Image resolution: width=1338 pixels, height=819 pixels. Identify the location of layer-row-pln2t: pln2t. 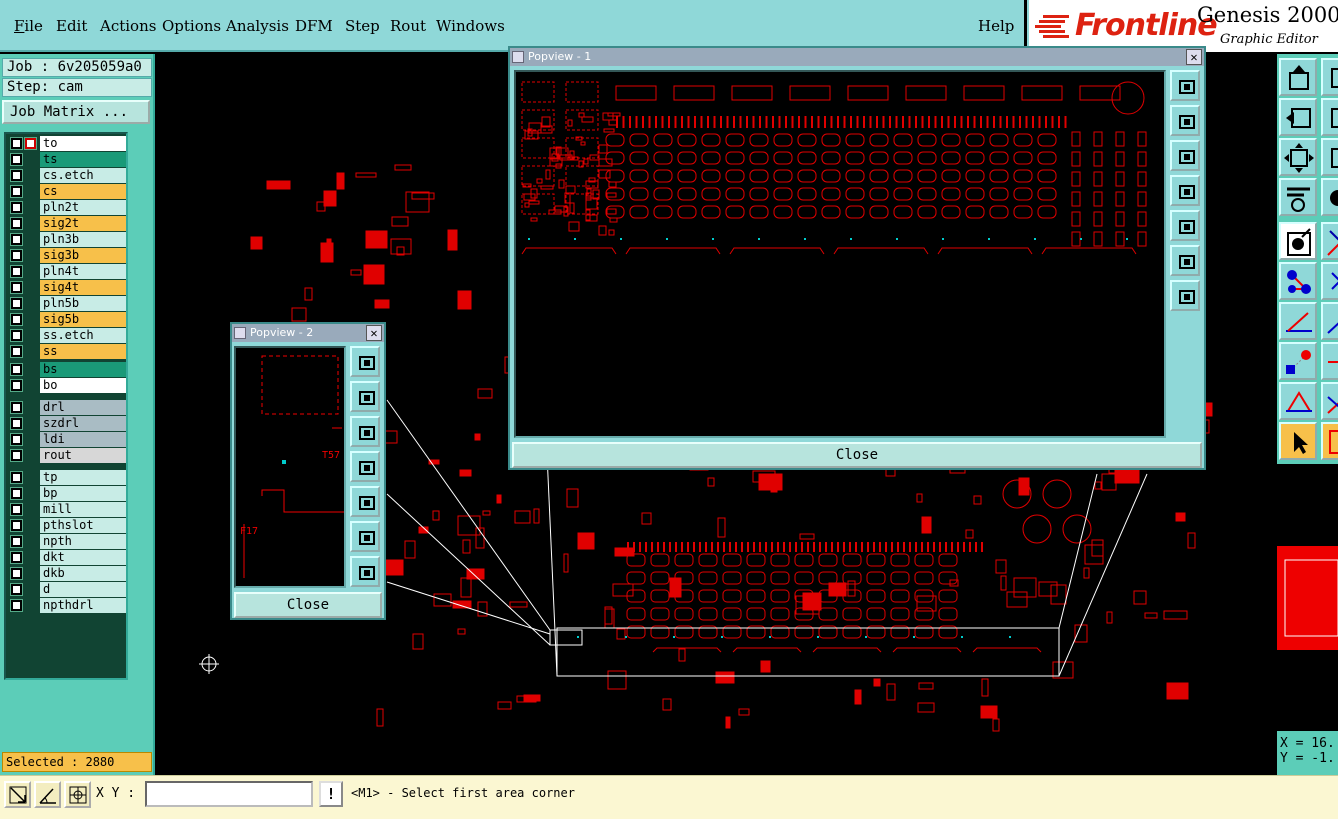
(67, 207).